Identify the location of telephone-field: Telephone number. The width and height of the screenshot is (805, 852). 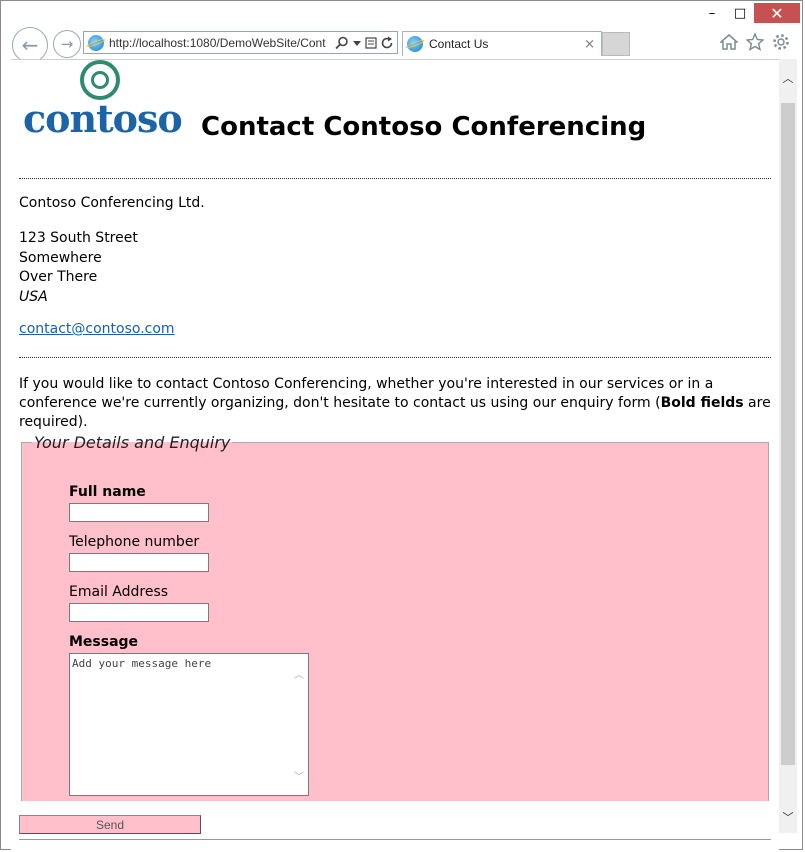
(139, 553).